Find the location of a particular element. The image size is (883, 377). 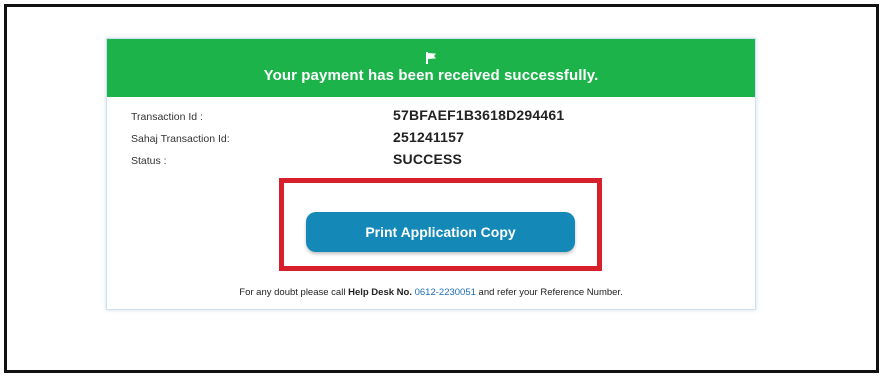

sahaj-transaction-id-label: Sahaj Transaction Id: is located at coordinates (180, 139).